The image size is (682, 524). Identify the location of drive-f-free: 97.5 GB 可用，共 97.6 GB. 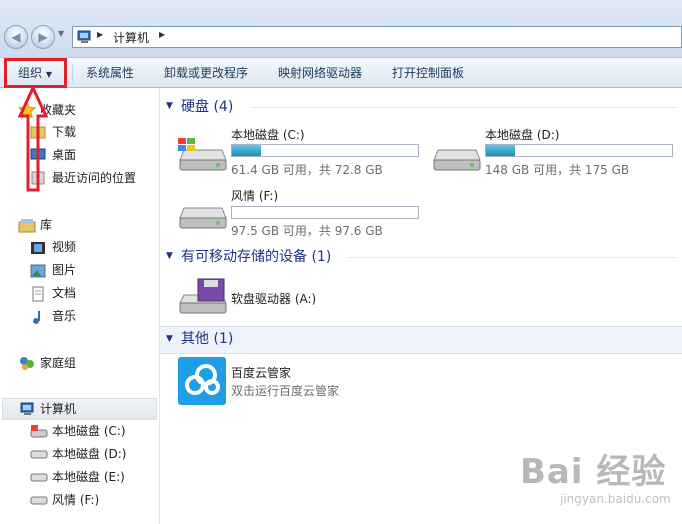
(307, 231).